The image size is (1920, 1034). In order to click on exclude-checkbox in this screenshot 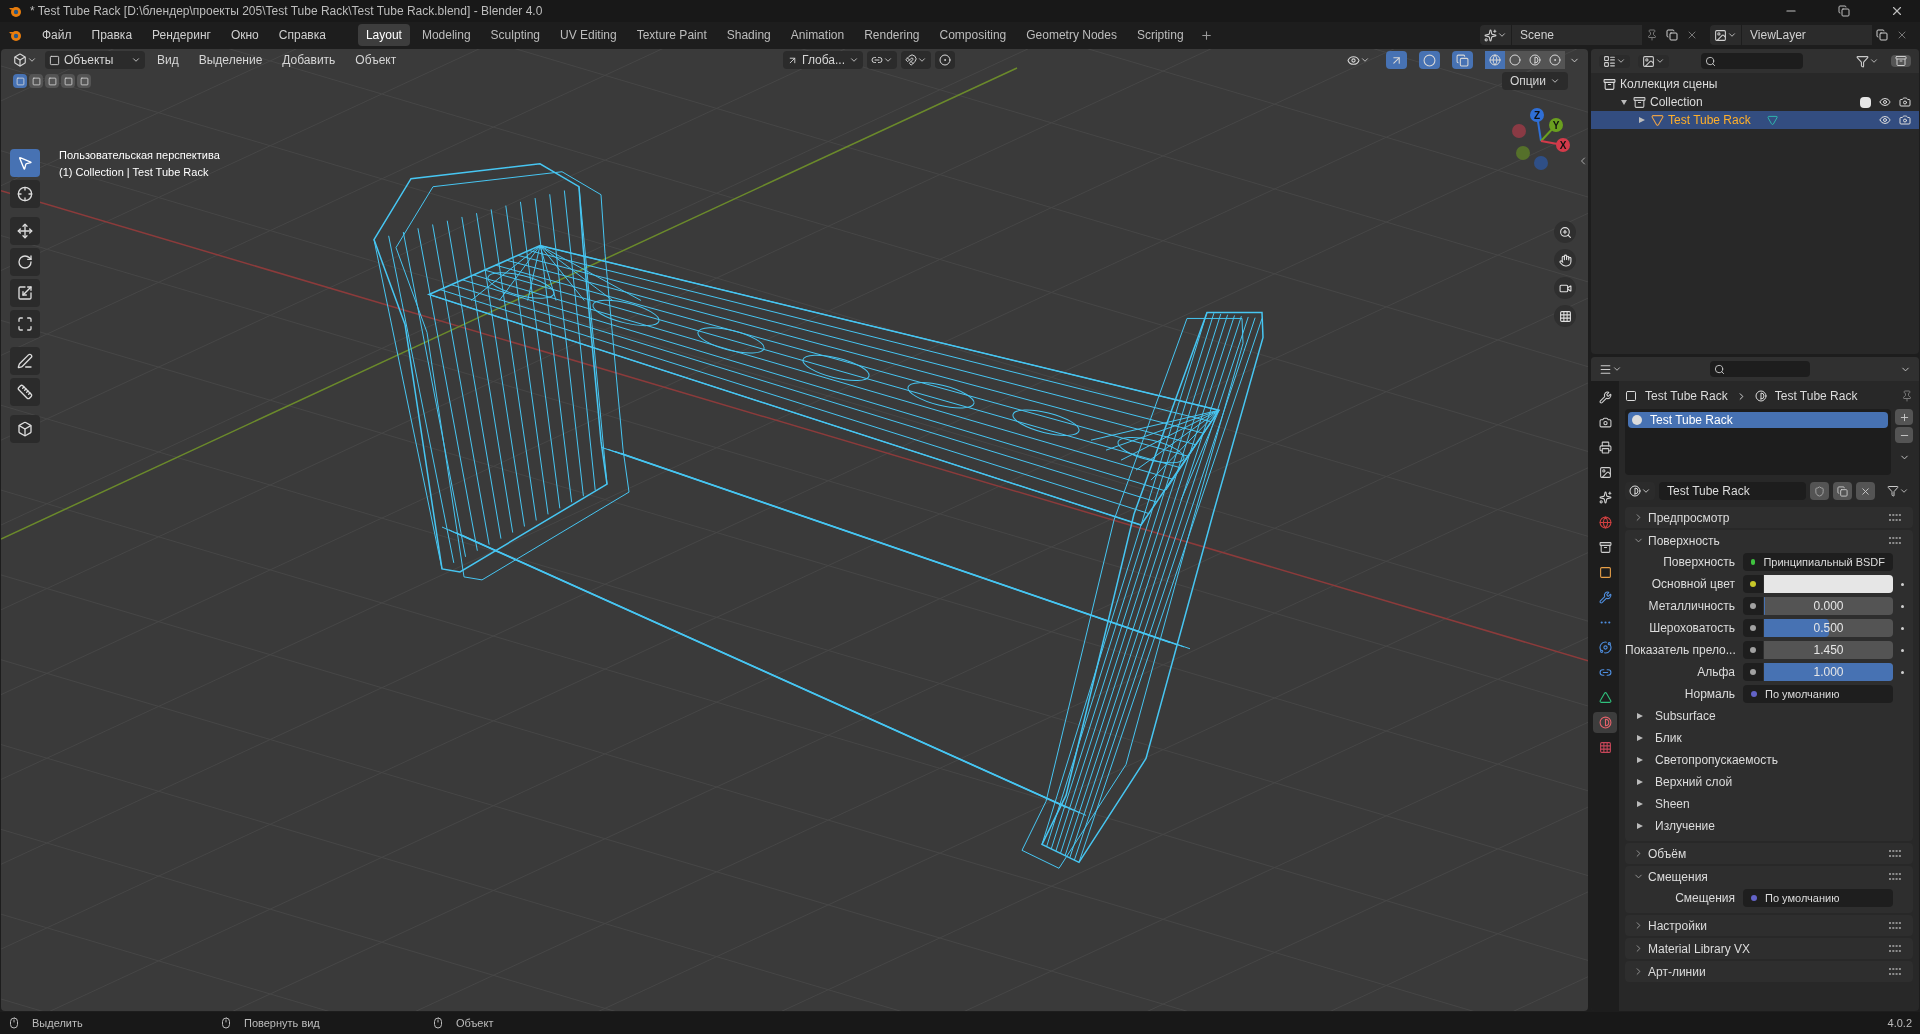, I will do `click(1865, 102)`.